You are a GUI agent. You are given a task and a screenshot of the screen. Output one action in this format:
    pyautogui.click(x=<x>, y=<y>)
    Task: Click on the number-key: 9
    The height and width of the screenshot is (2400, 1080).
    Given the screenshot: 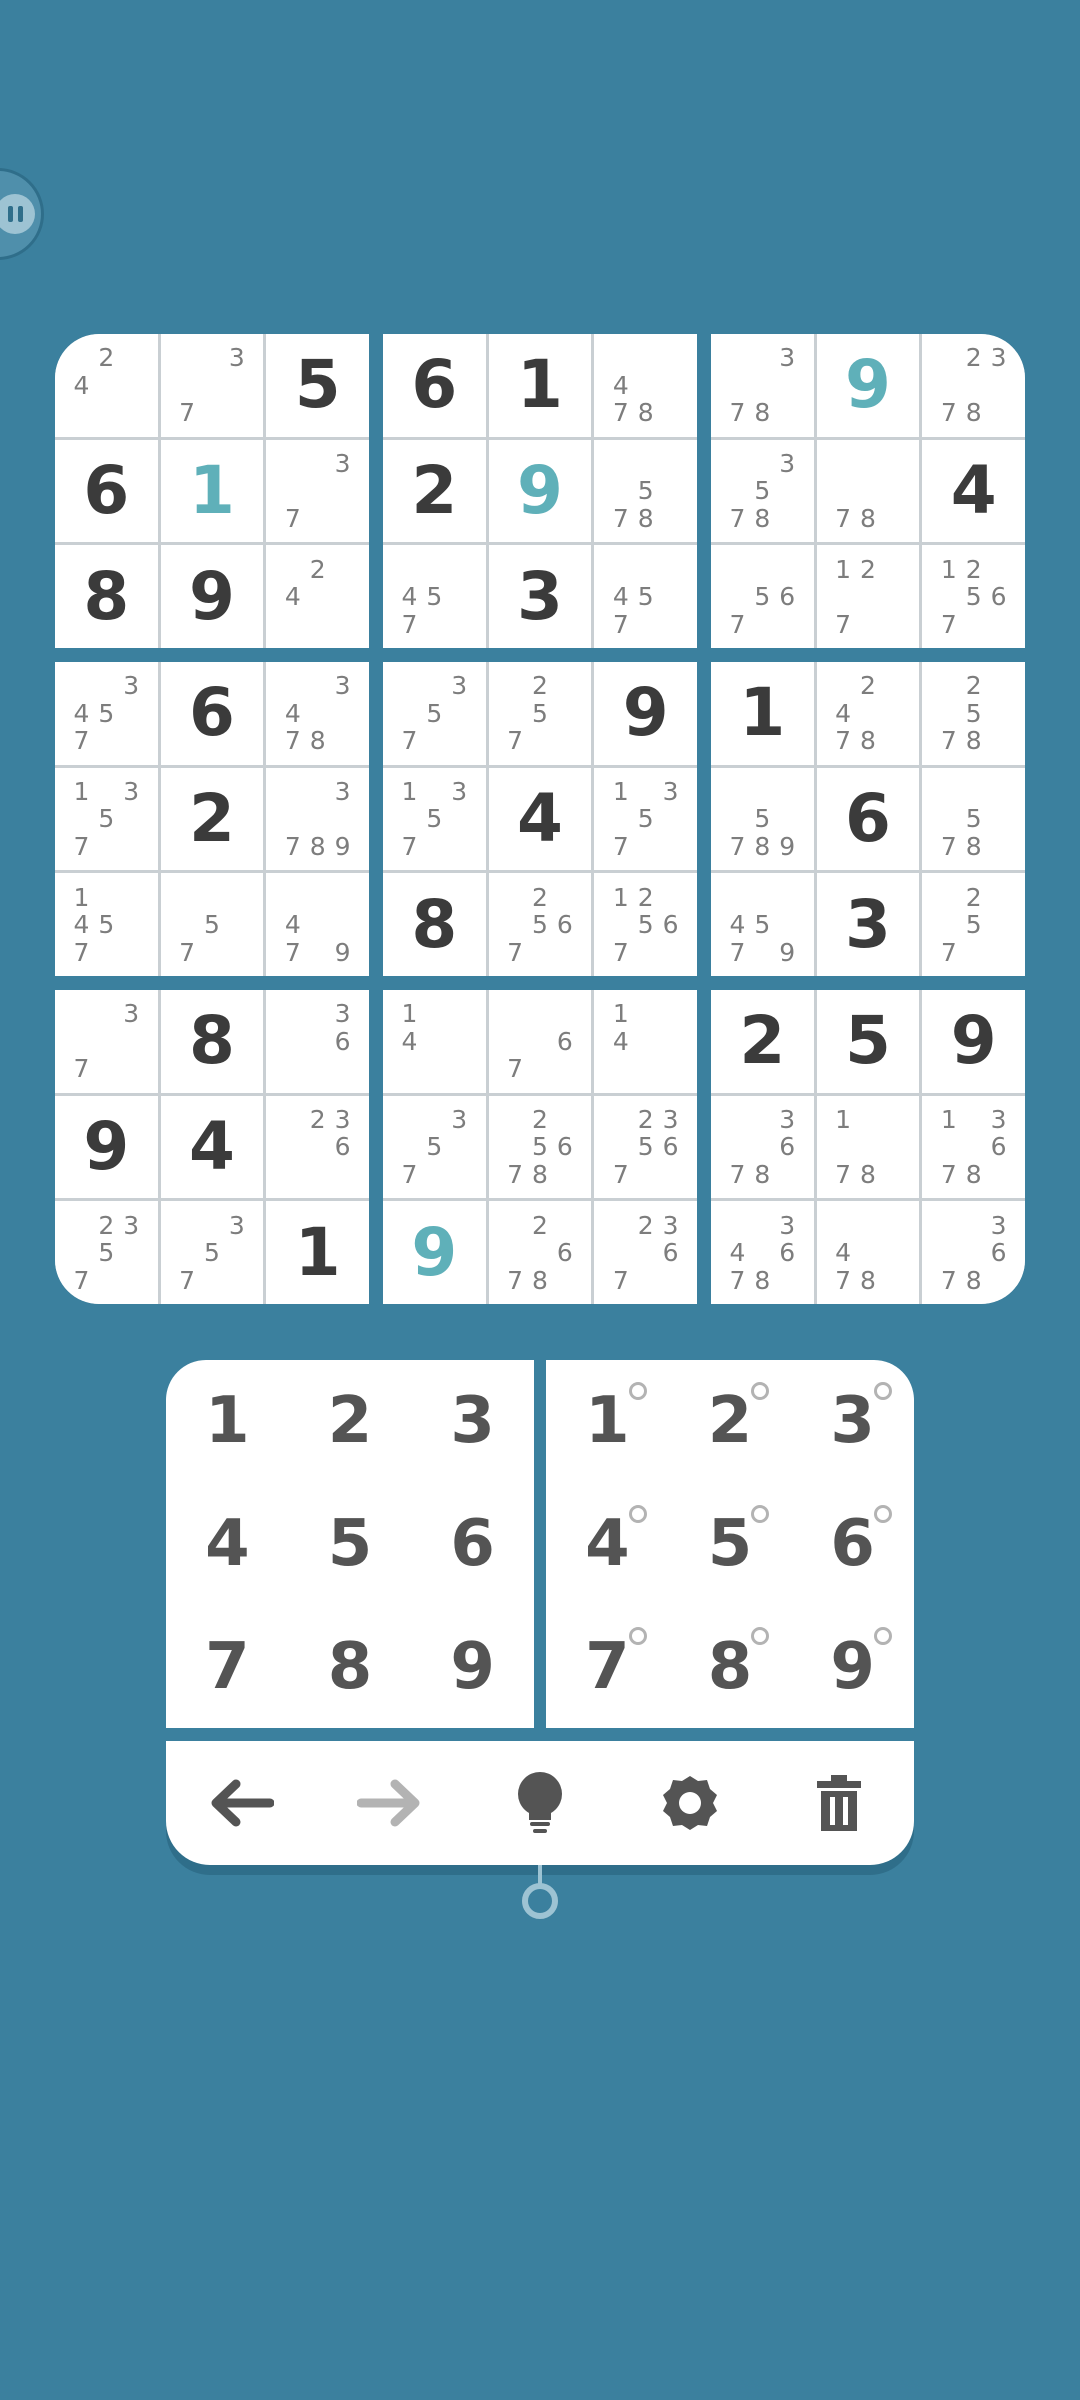 What is the action you would take?
    pyautogui.click(x=472, y=1666)
    